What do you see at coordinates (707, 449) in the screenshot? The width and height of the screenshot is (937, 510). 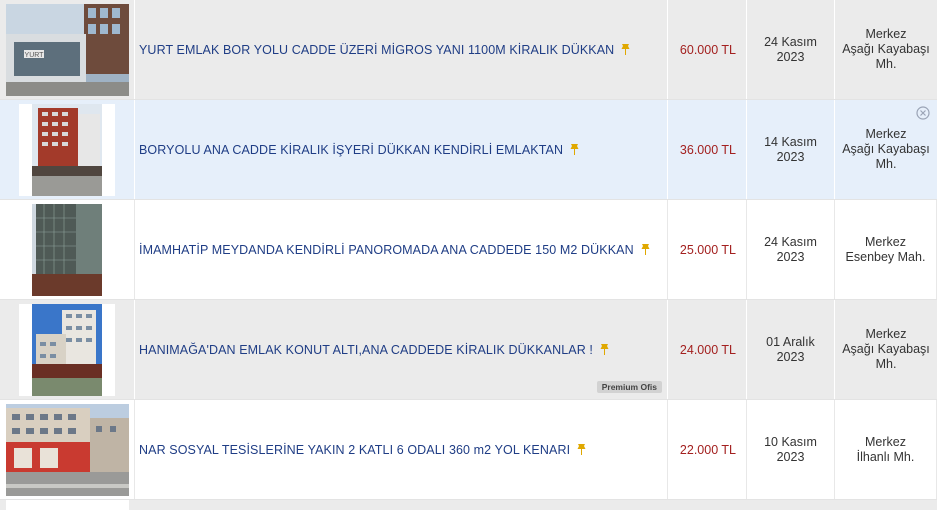 I see `listing-price: 22.000 TL` at bounding box center [707, 449].